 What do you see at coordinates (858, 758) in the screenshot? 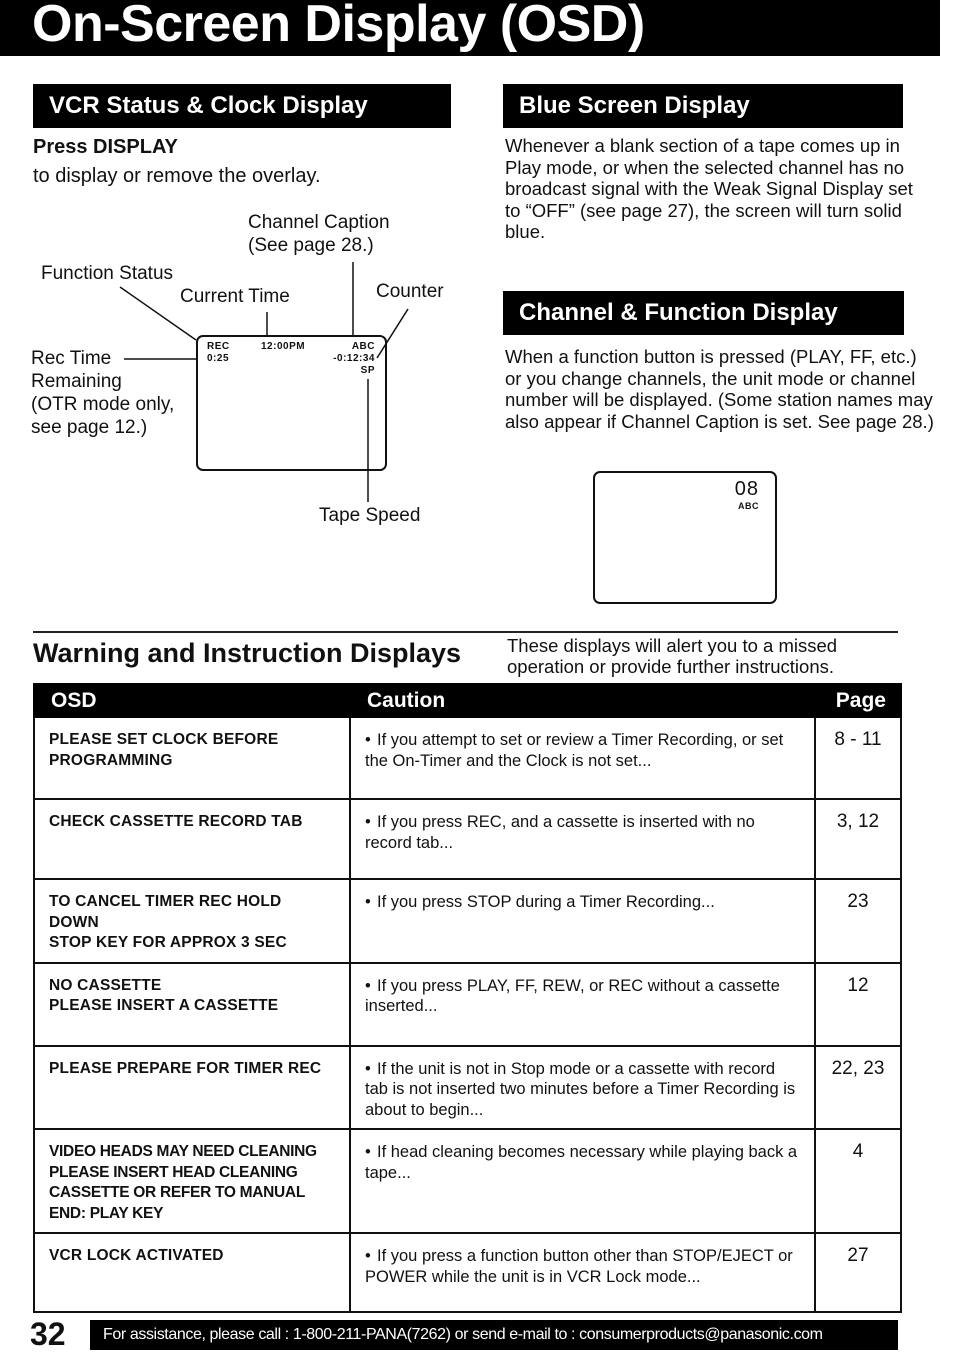
I see `page-ref: 8 - 11` at bounding box center [858, 758].